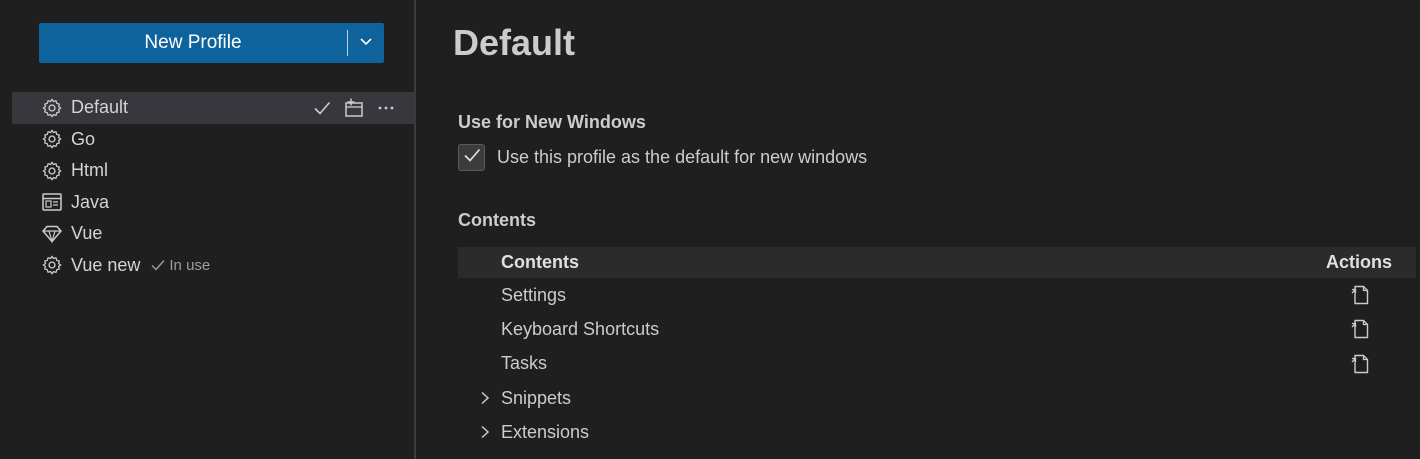 This screenshot has width=1420, height=459. Describe the element at coordinates (937, 262) in the screenshot. I see `table-header: Contents Actions` at that location.